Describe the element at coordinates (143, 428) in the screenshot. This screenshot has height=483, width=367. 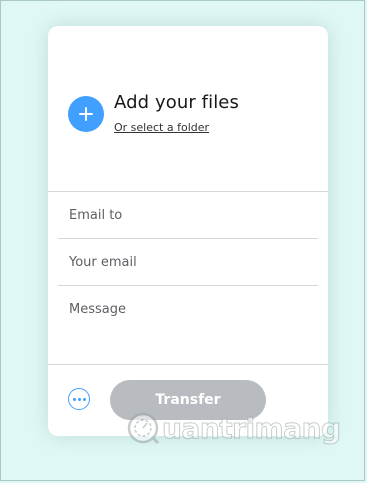
I see `watermark-logo-icon` at that location.